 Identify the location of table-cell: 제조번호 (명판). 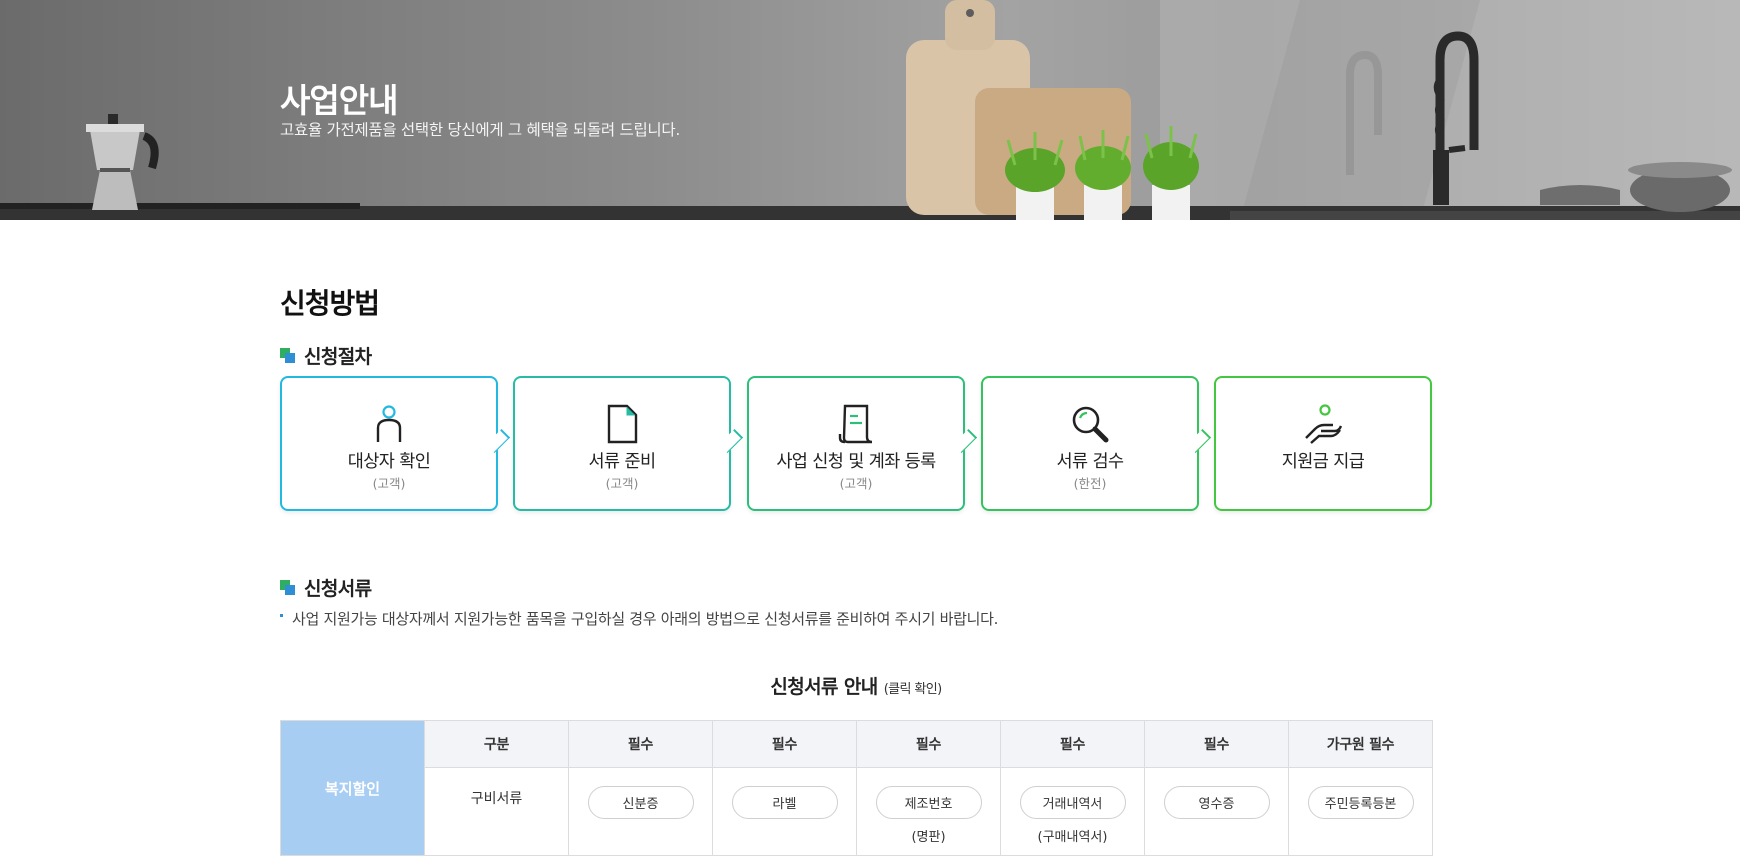
(928, 811).